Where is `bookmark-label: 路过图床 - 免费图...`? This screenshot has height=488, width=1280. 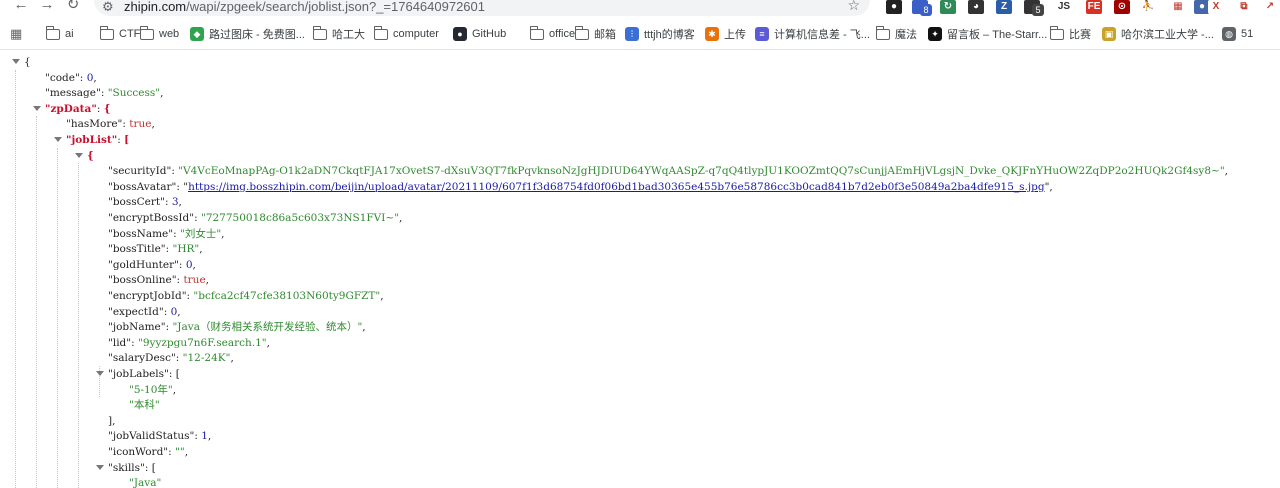 bookmark-label: 路过图床 - 免费图... is located at coordinates (257, 35).